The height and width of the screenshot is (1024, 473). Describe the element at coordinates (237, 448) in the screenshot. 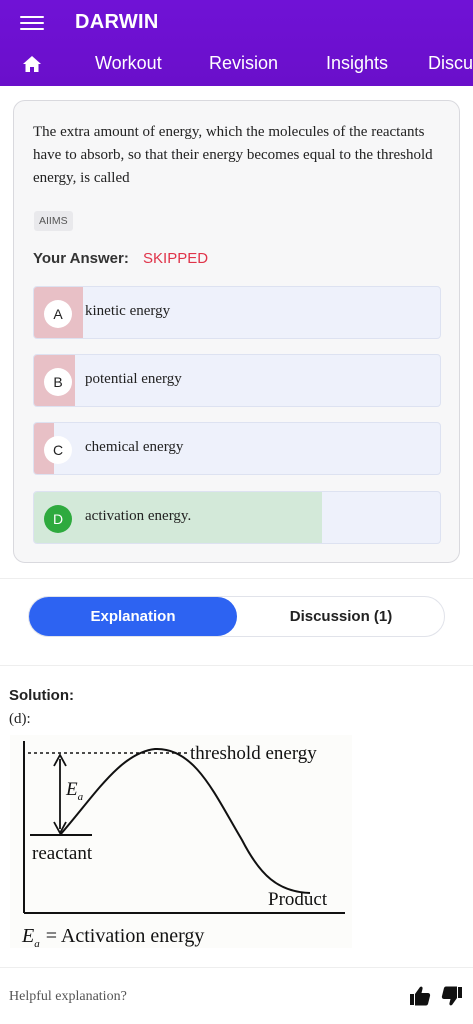

I see `option-c: C chemical energy` at that location.